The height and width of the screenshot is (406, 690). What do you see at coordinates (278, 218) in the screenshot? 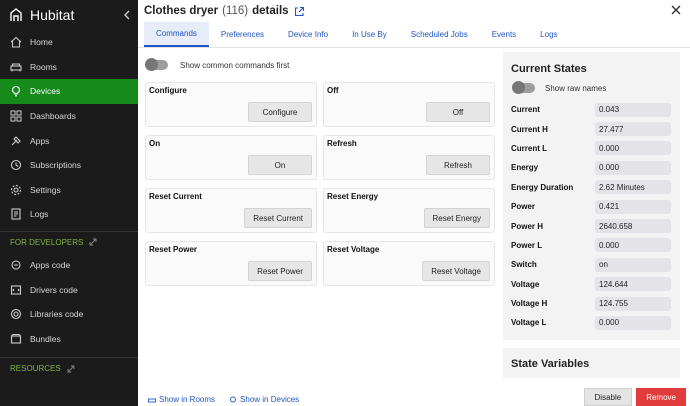
I see `reset-current-button: Reset Current` at bounding box center [278, 218].